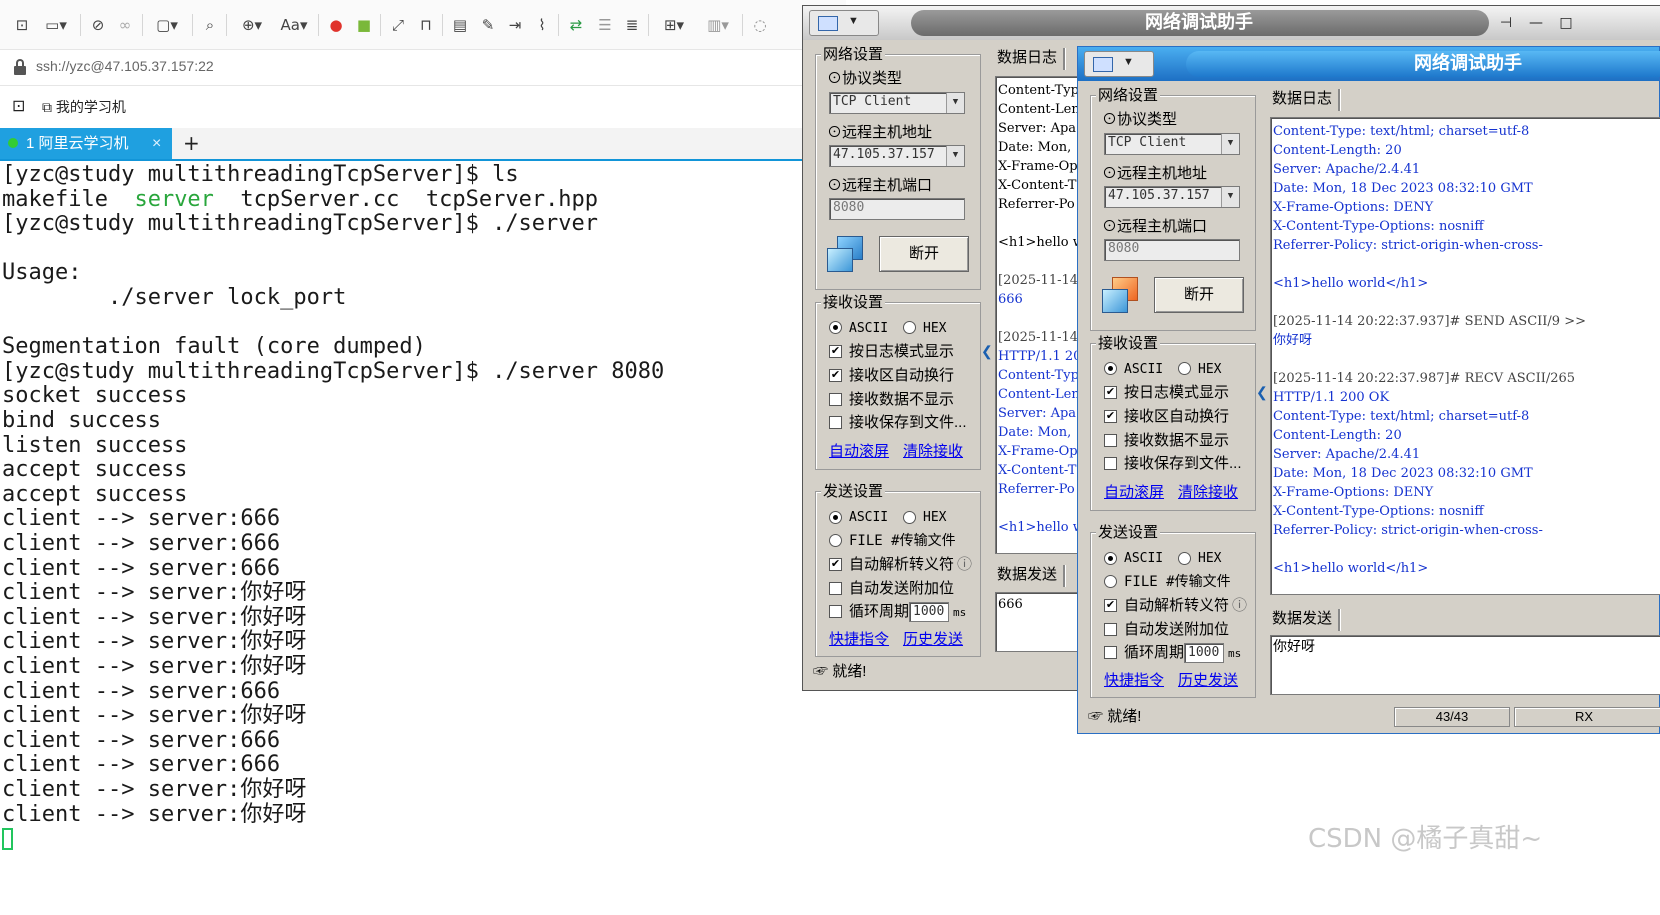  Describe the element at coordinates (294, 25) in the screenshot. I see `font-icon: Aa▾` at that location.